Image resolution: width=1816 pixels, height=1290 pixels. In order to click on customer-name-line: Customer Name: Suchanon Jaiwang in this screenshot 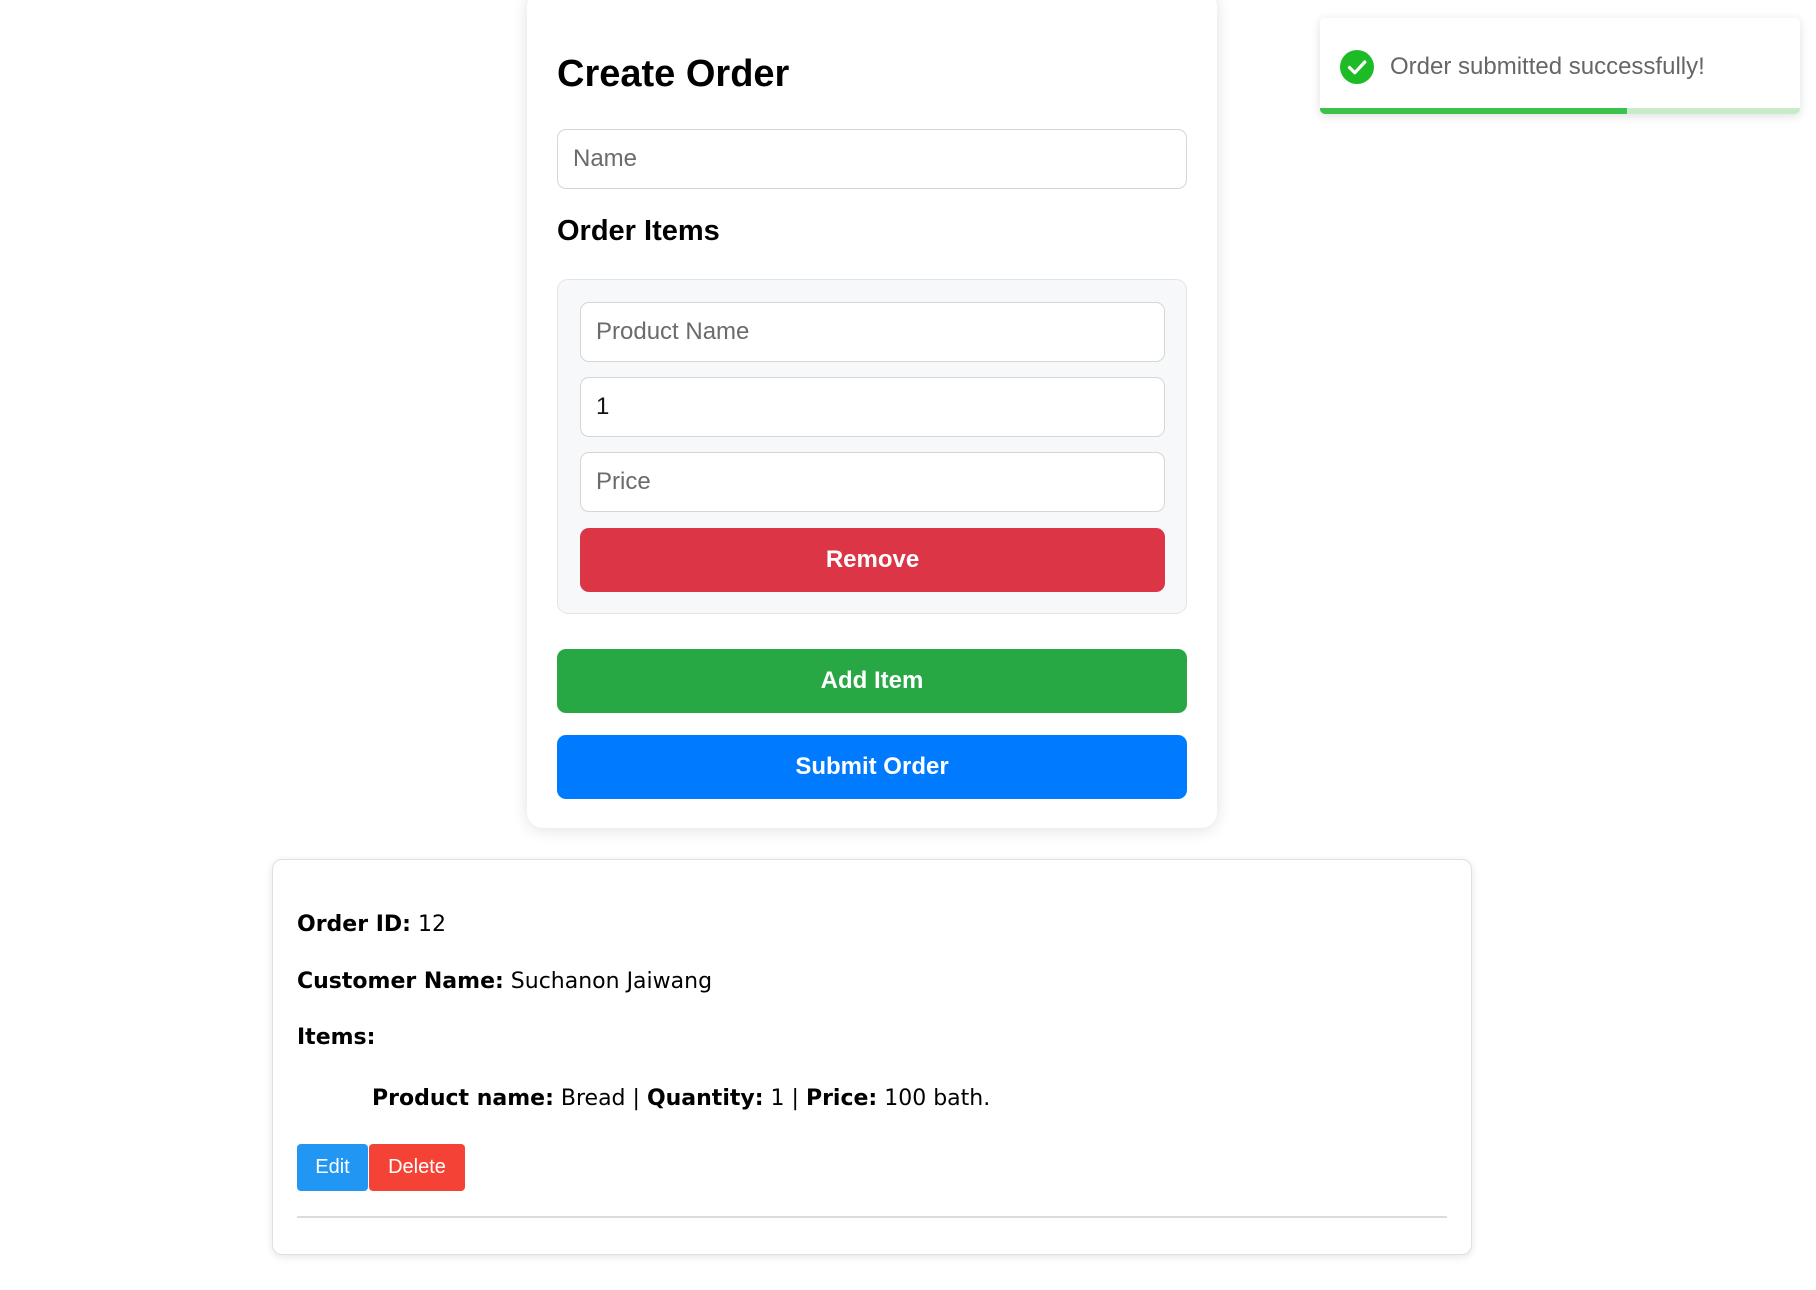, I will do `click(504, 982)`.